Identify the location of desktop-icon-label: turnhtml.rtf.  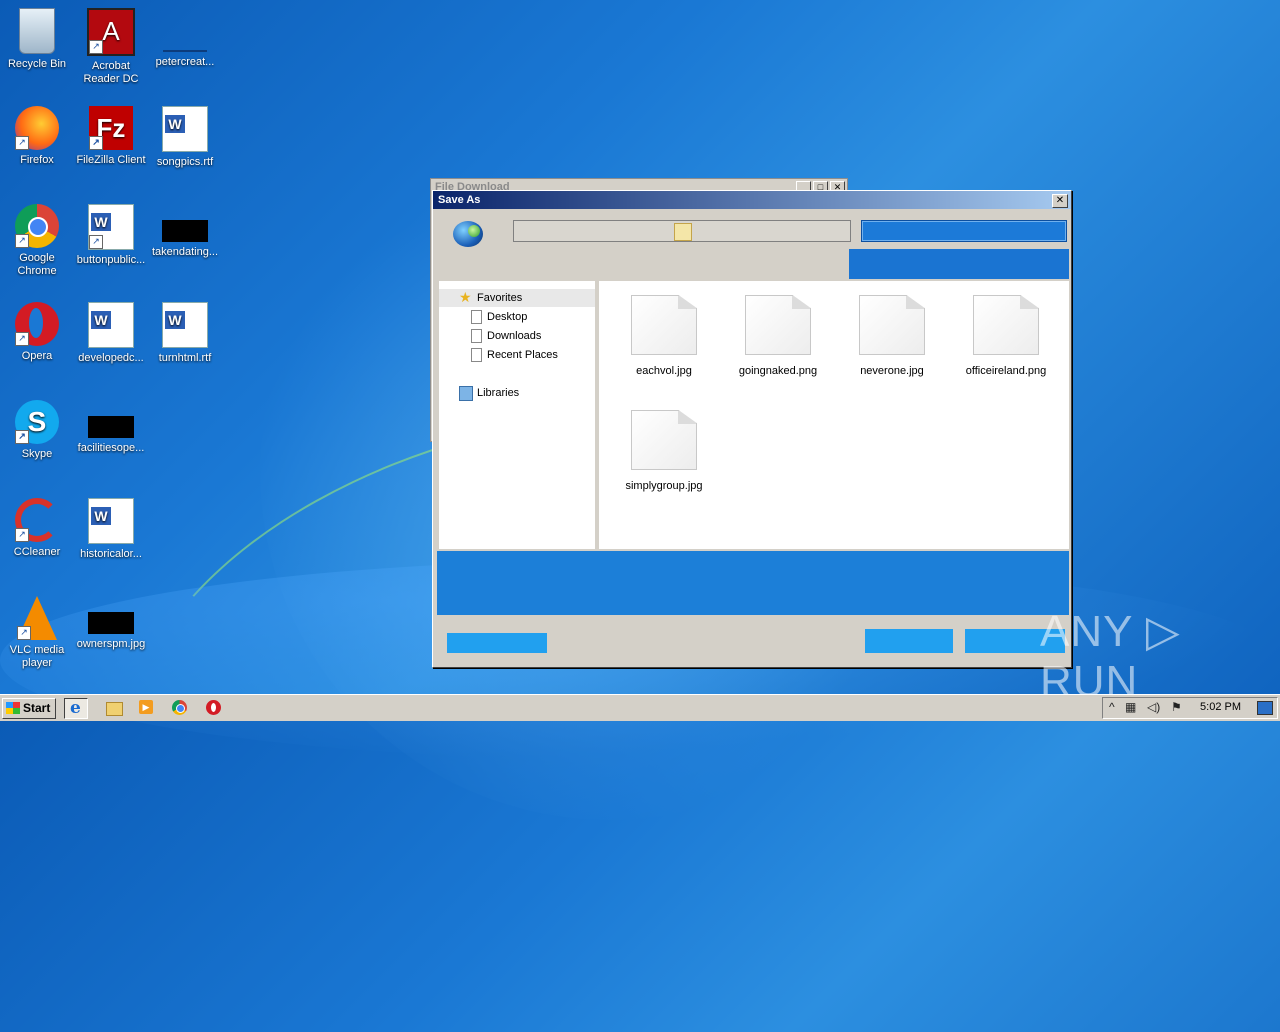
(185, 358).